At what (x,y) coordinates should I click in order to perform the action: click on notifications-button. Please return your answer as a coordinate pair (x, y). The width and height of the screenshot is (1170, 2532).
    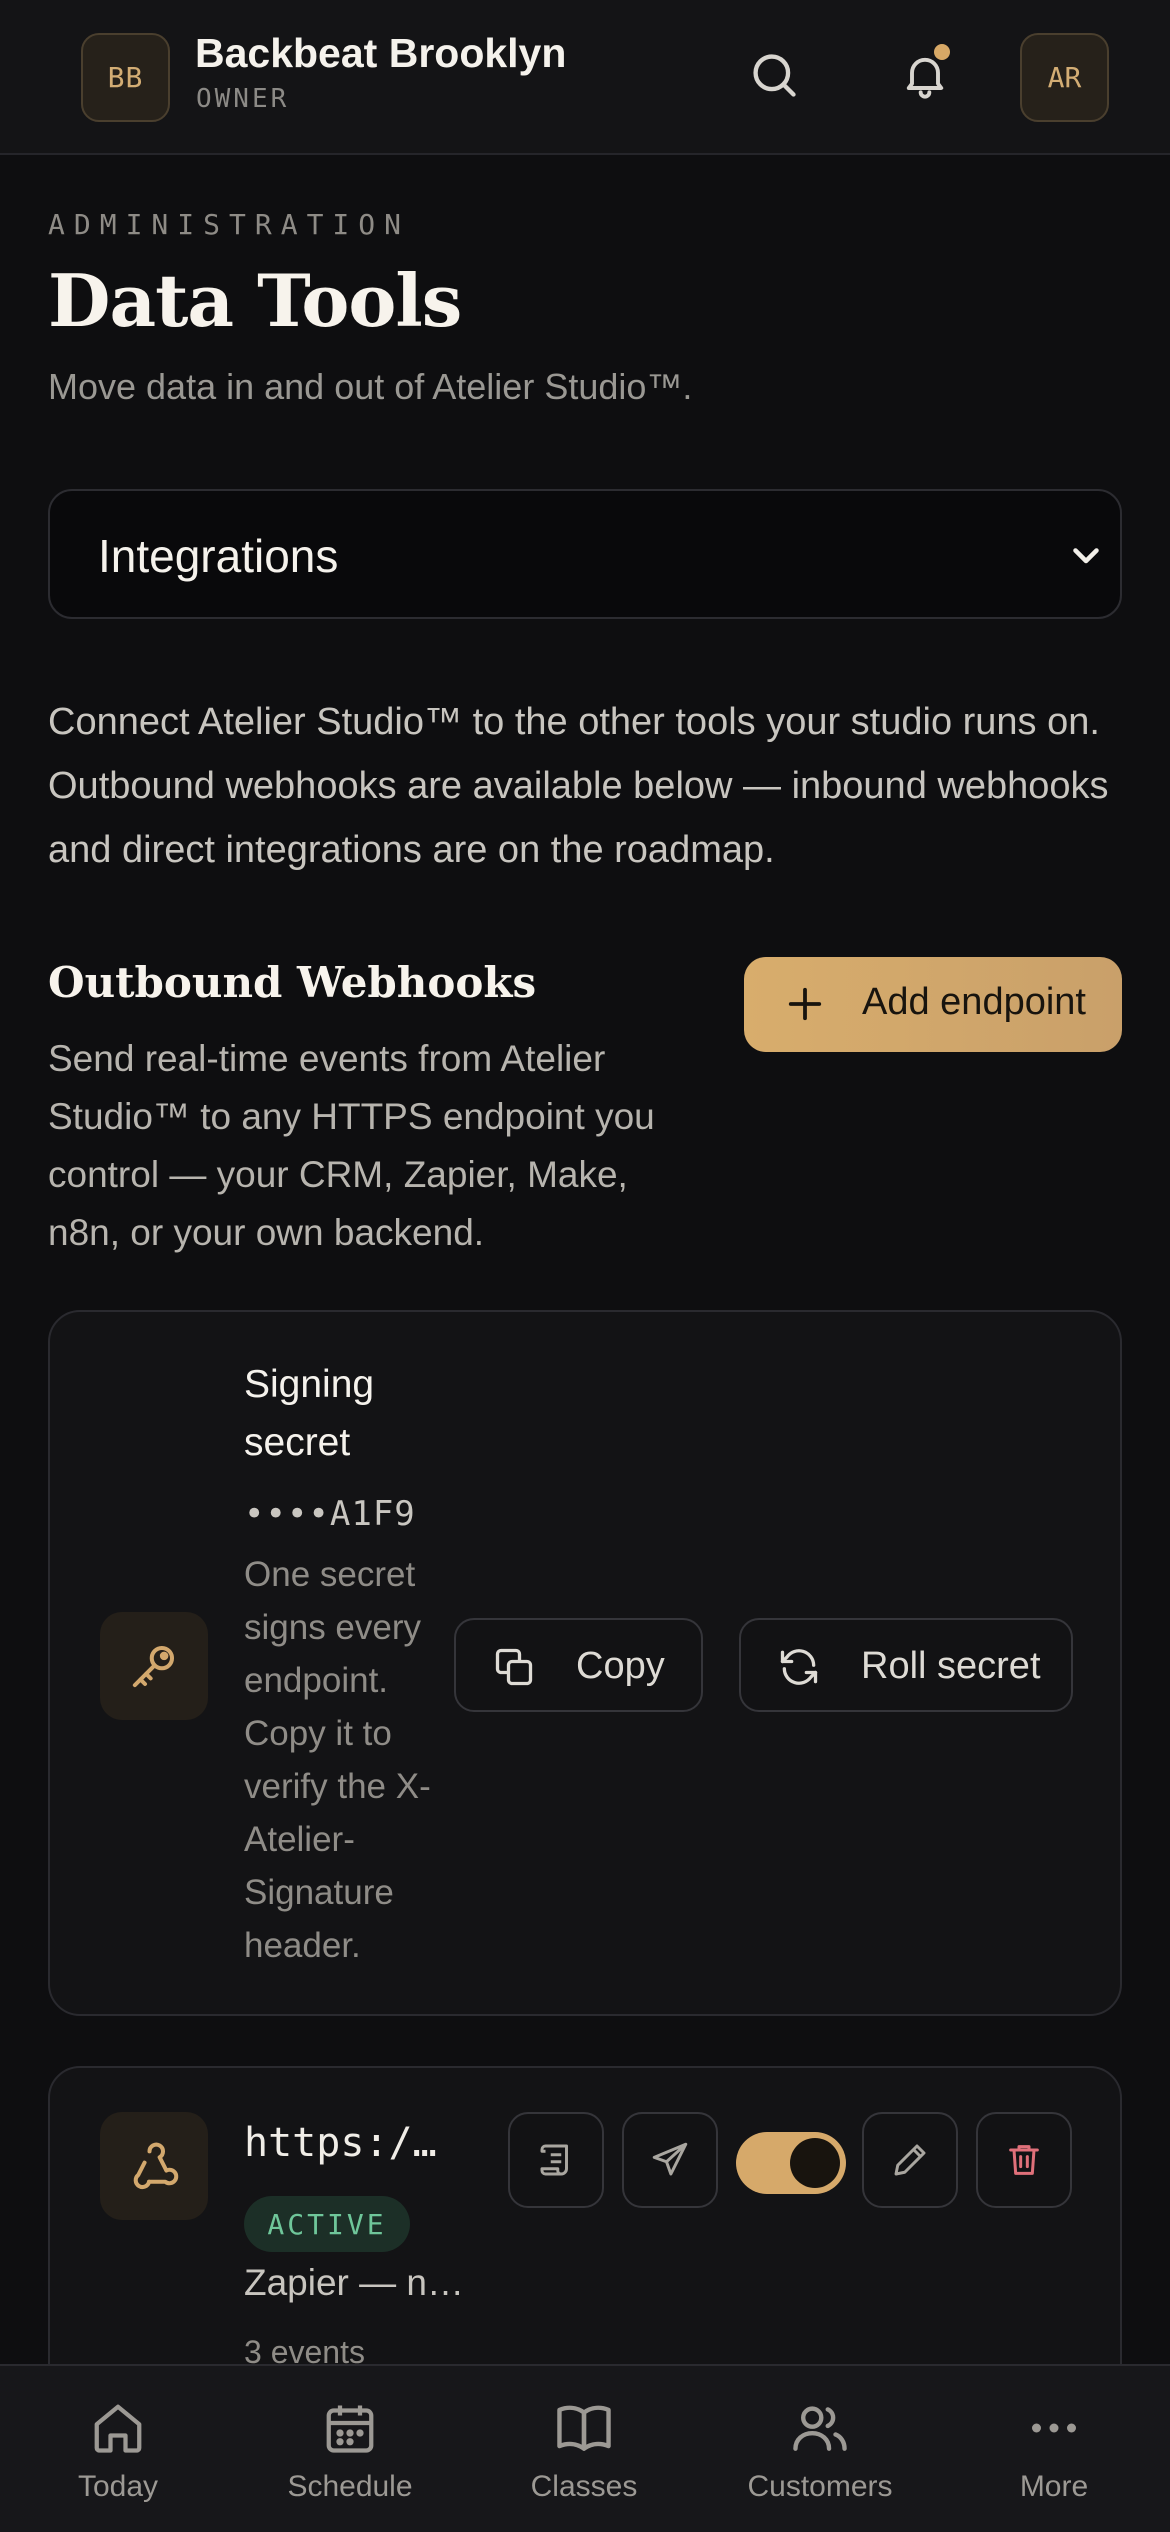
    Looking at the image, I should click on (925, 75).